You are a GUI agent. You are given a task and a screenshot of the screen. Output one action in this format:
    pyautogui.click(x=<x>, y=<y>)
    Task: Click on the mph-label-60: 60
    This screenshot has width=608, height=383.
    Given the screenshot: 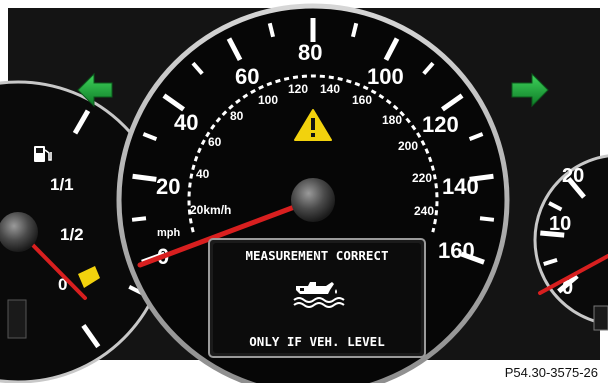 What is the action you would take?
    pyautogui.click(x=247, y=76)
    